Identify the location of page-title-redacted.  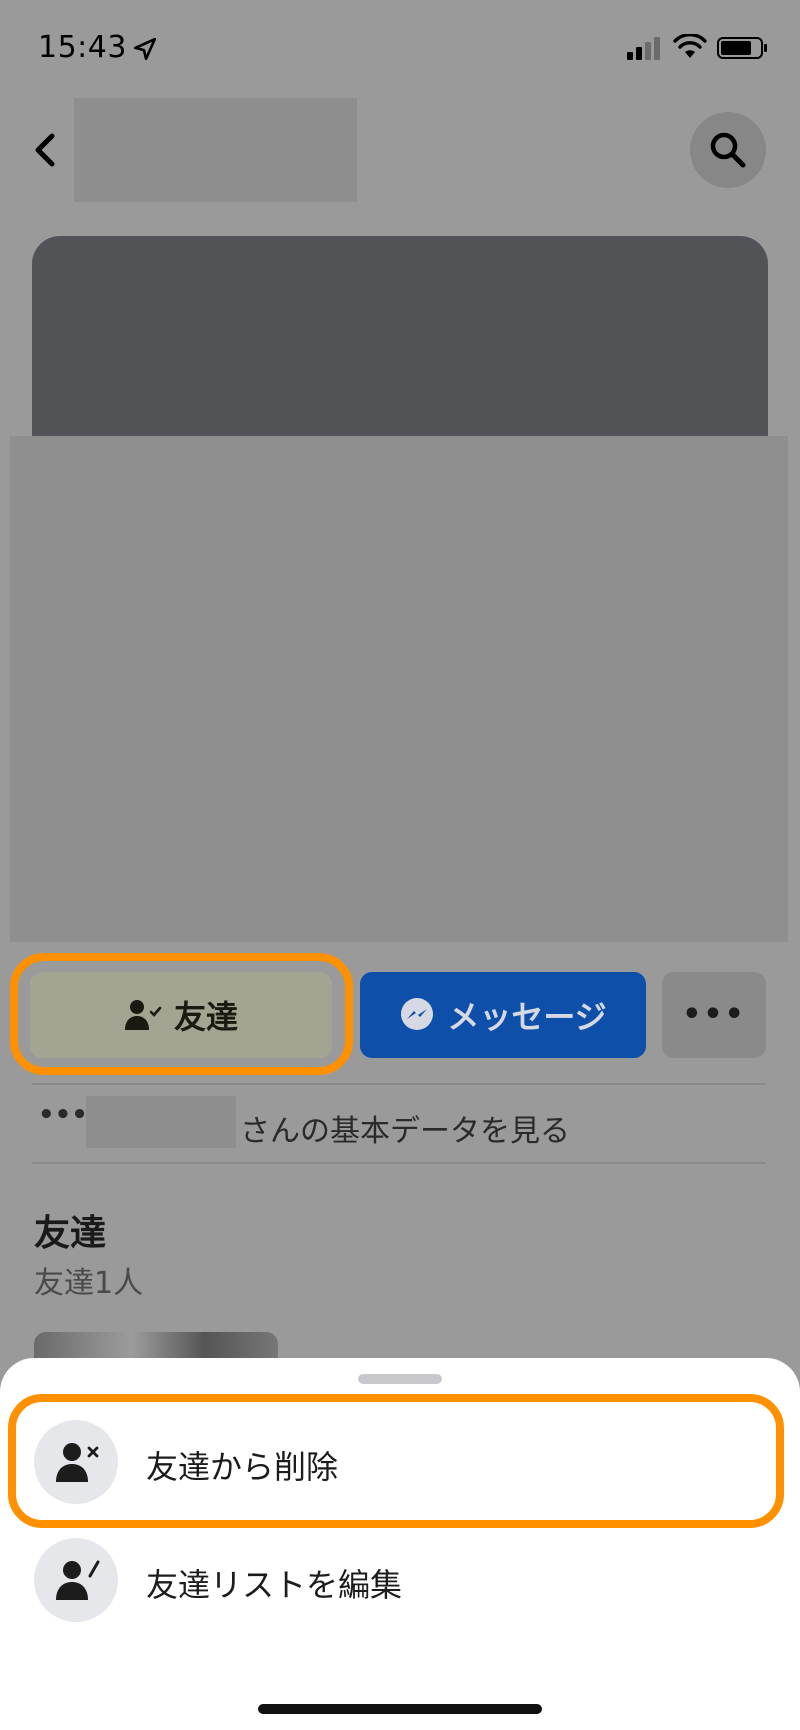
(215, 150).